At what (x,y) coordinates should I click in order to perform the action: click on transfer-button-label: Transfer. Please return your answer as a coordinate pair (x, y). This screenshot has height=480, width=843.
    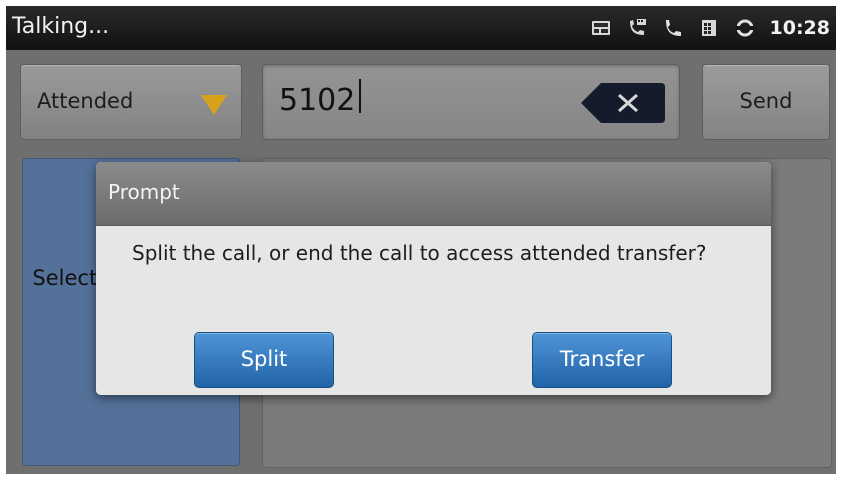
    Looking at the image, I should click on (602, 359).